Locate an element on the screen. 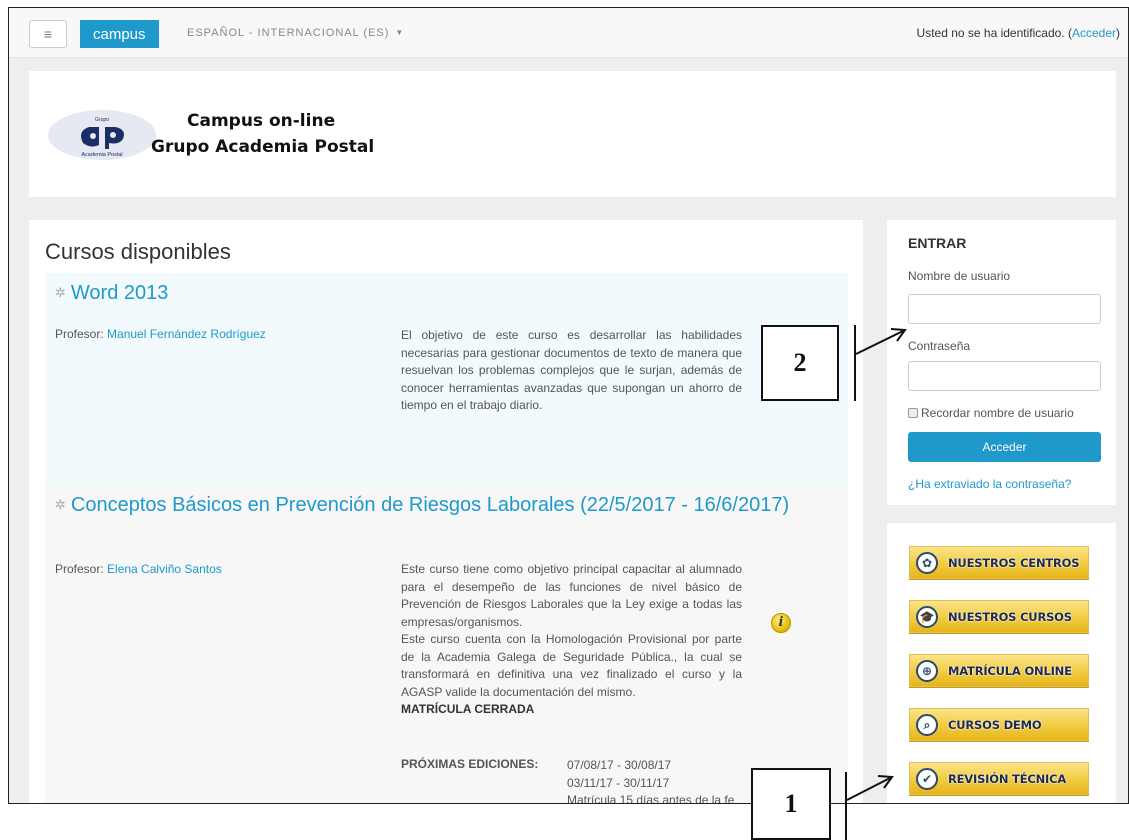 The image size is (1129, 840). site-title-line1: Campus on-line is located at coordinates (261, 121).